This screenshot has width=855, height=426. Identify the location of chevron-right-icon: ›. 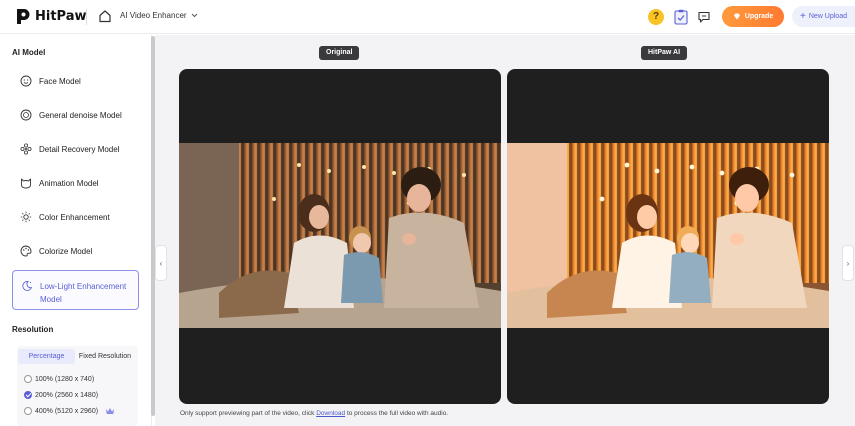
(848, 263).